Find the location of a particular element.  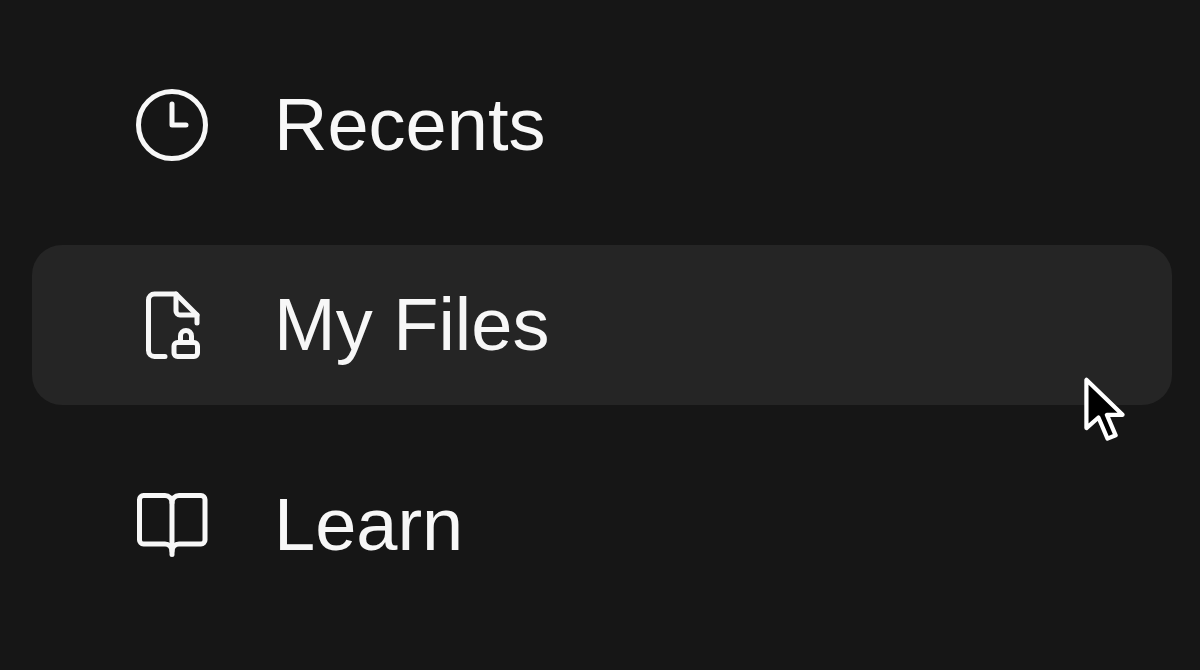

mouse-pointer-icon is located at coordinates (1104, 410).